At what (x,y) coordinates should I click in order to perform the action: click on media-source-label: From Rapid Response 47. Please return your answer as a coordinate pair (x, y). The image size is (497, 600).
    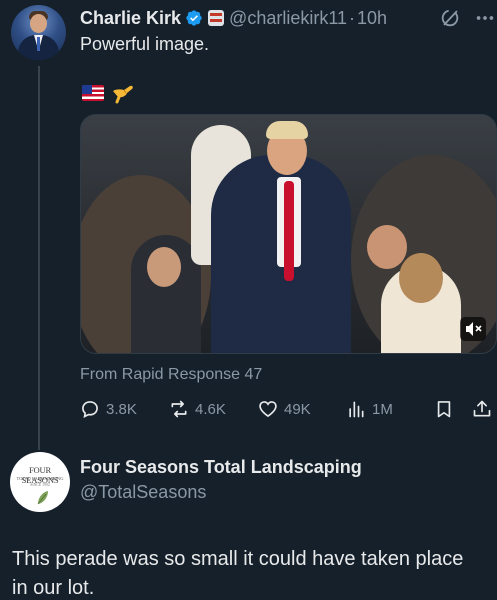
    Looking at the image, I should click on (171, 375).